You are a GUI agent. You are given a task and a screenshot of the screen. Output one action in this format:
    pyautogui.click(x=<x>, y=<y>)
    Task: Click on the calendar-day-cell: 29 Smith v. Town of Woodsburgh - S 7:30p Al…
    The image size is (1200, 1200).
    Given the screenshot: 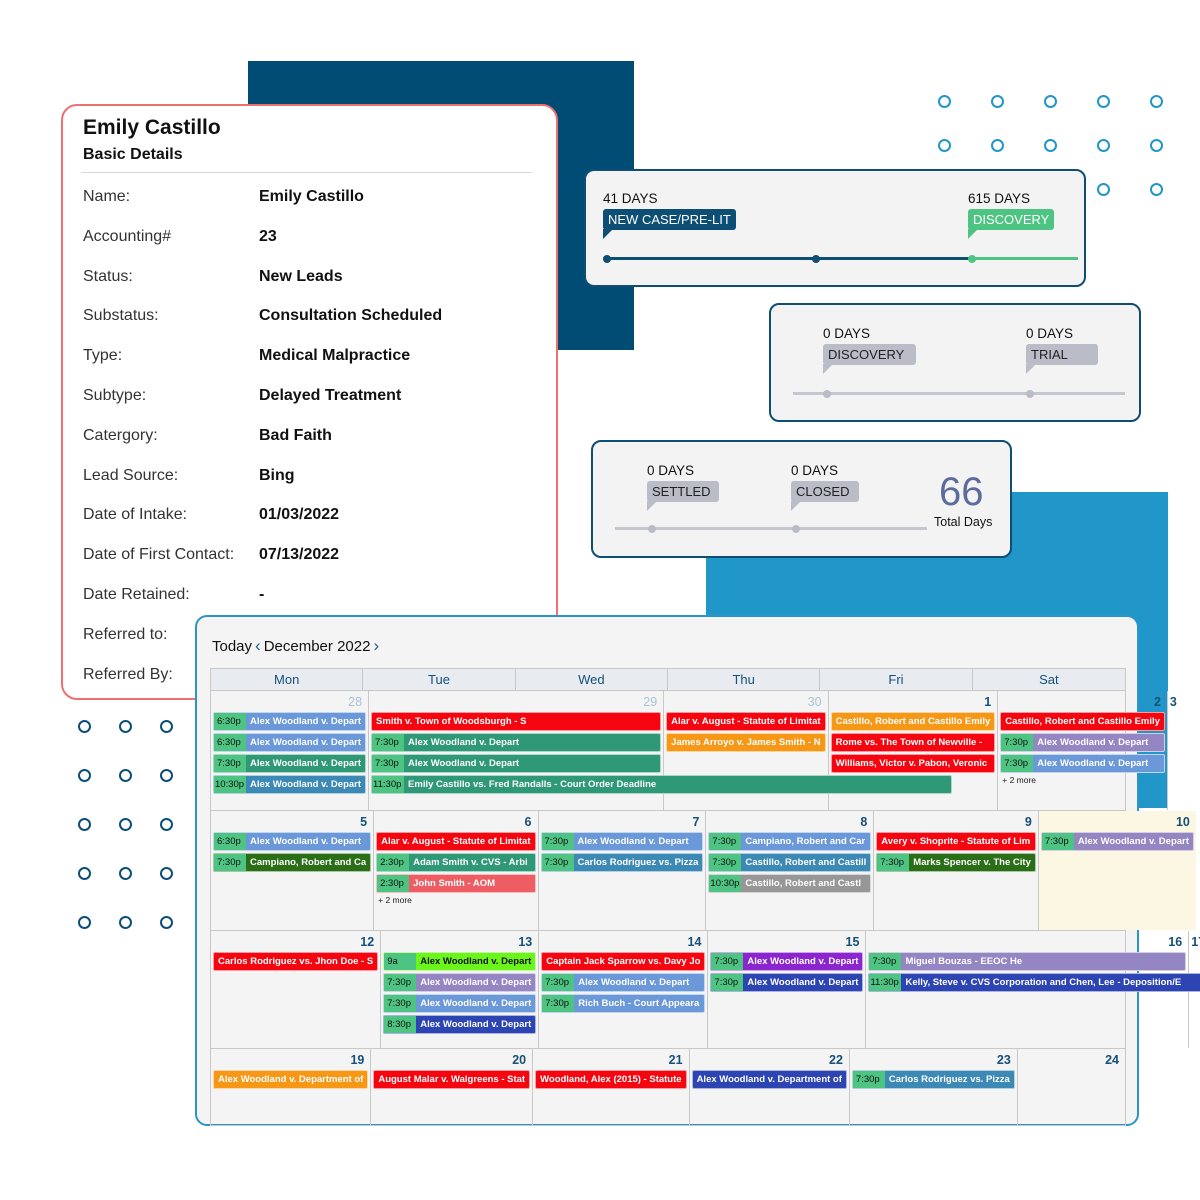 What is the action you would take?
    pyautogui.click(x=661, y=750)
    